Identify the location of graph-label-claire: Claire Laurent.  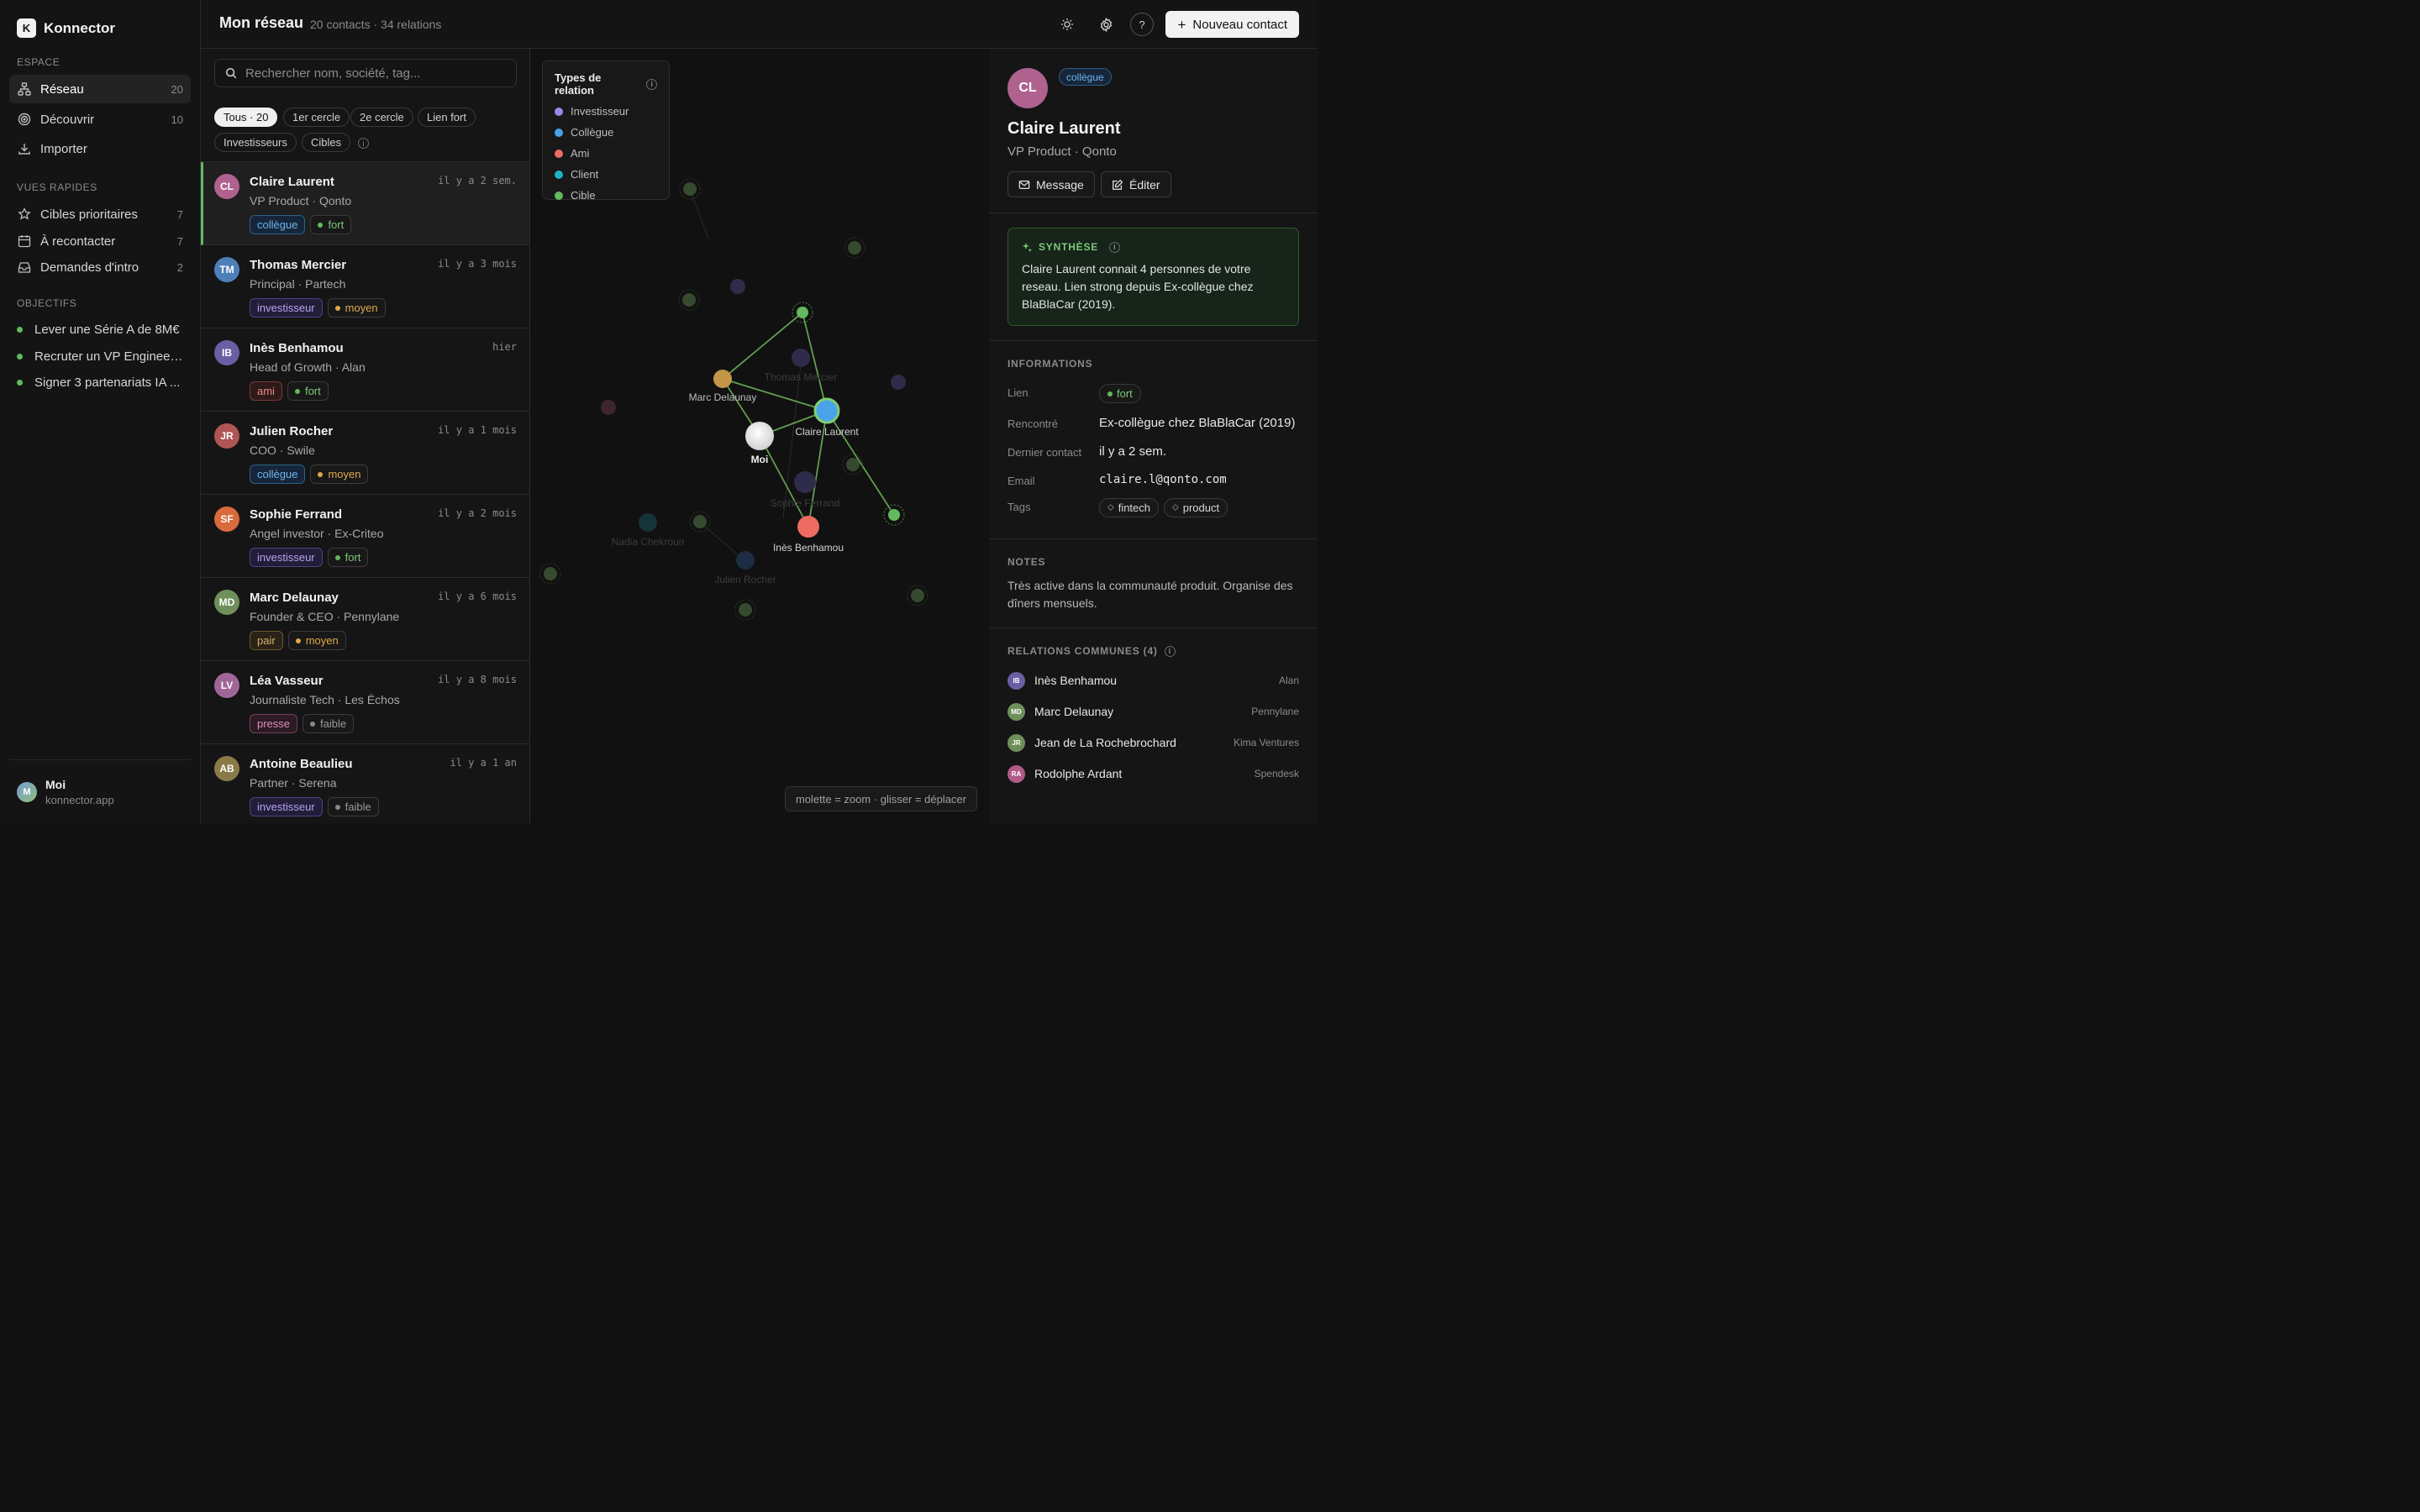
(827, 432).